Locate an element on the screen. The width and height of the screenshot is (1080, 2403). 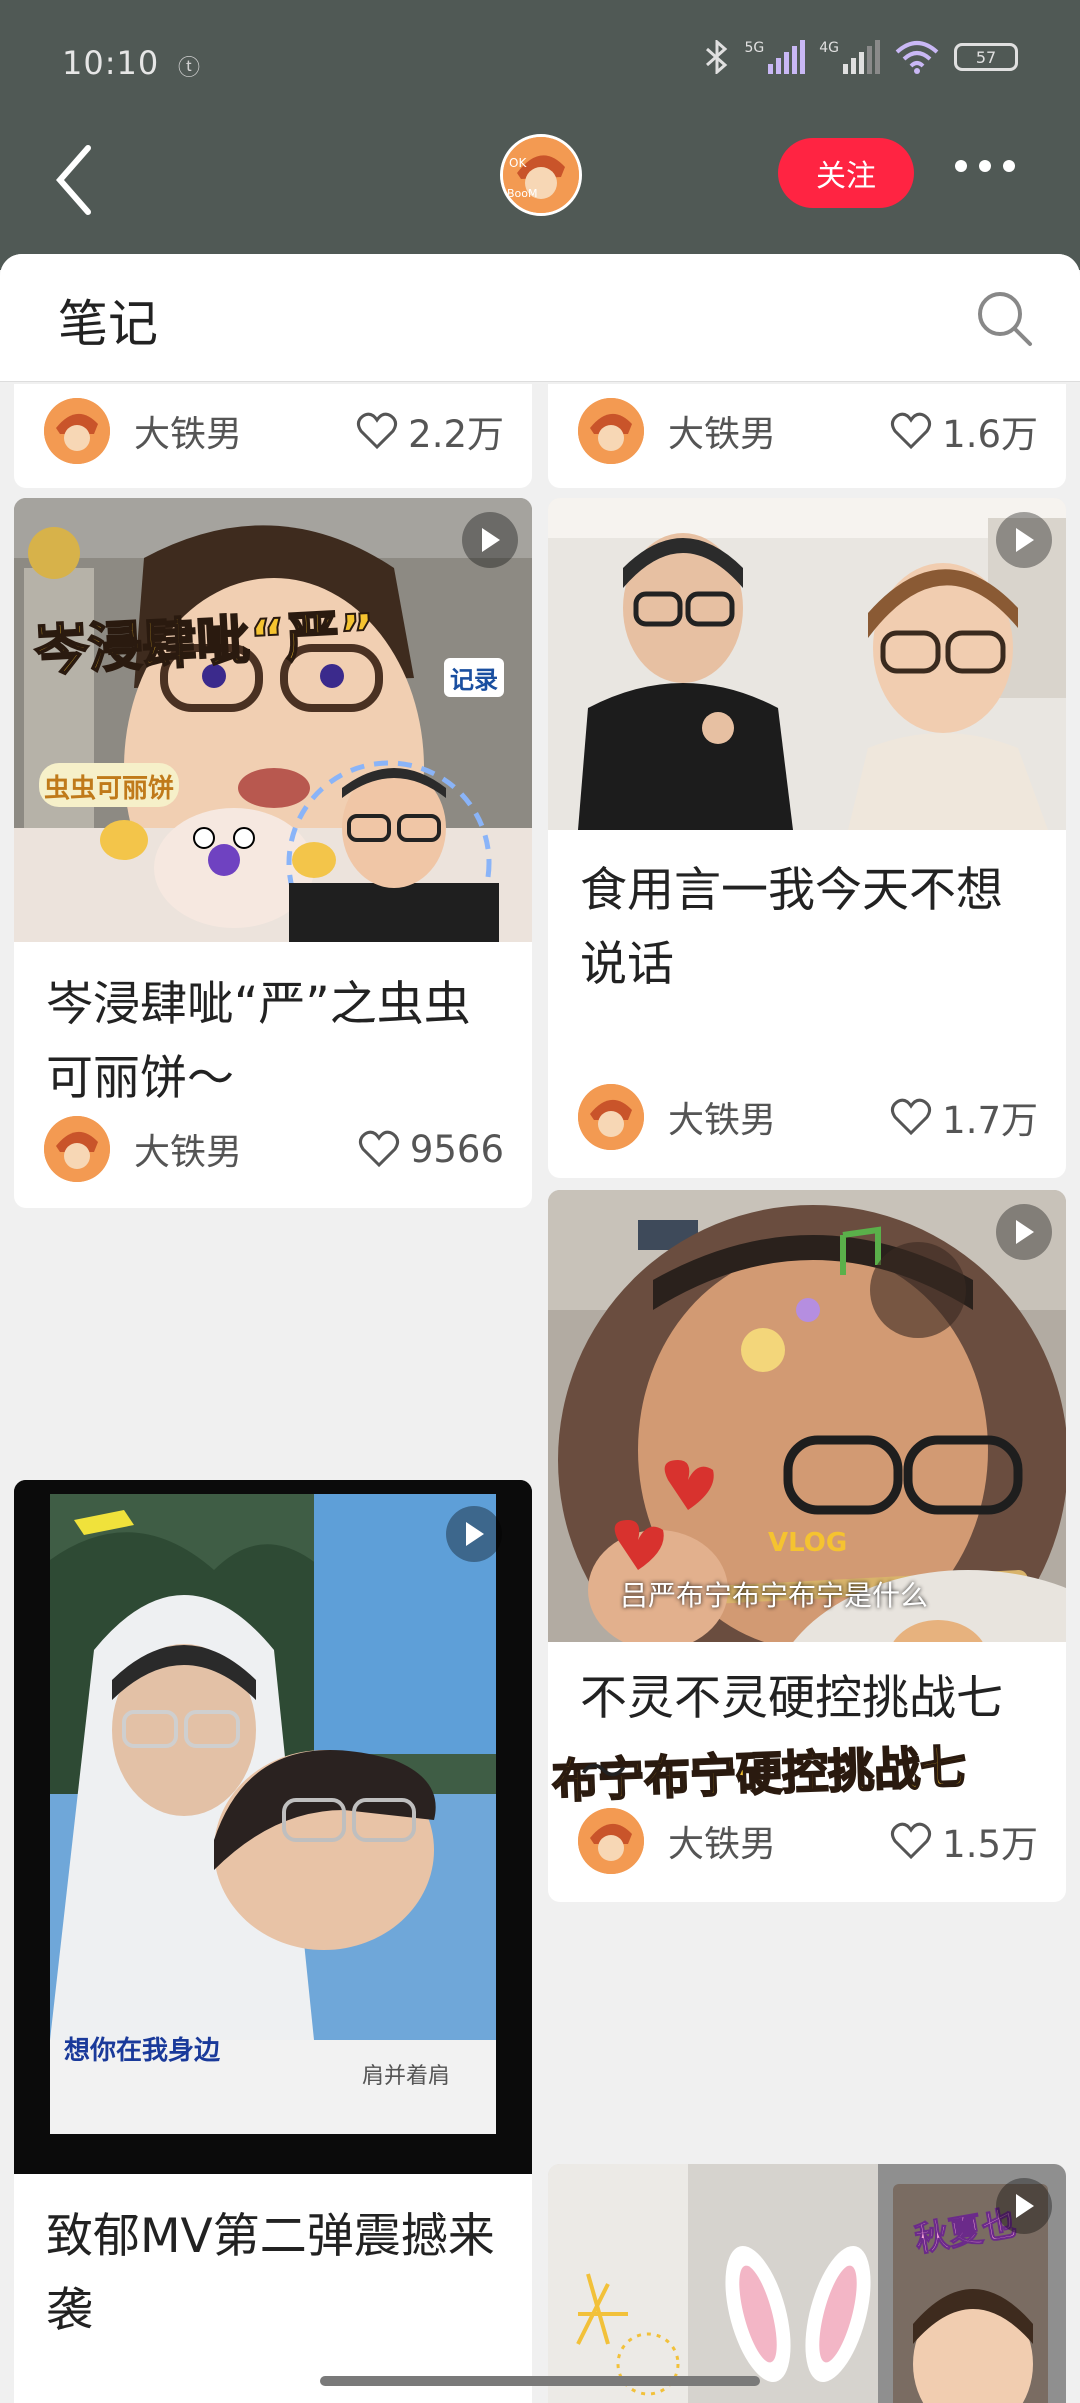
note-cover is located at coordinates (807, 664).